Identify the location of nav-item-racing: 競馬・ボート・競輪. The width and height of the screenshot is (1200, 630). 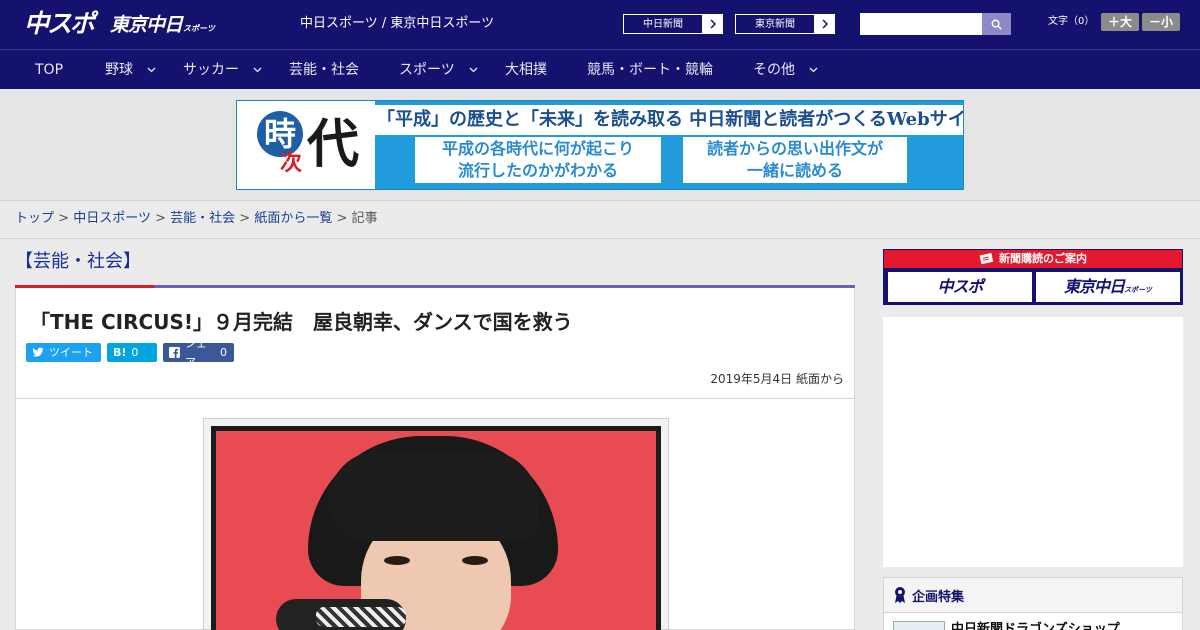
(650, 69).